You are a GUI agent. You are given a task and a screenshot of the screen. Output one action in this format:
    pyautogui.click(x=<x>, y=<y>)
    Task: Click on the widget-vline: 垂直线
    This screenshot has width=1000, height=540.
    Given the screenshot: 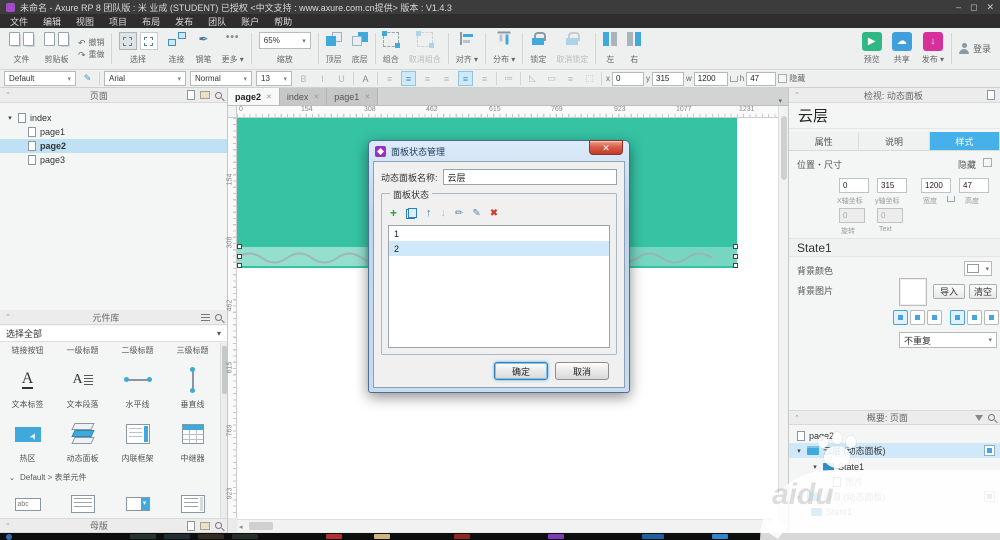 What is the action you would take?
    pyautogui.click(x=192, y=385)
    